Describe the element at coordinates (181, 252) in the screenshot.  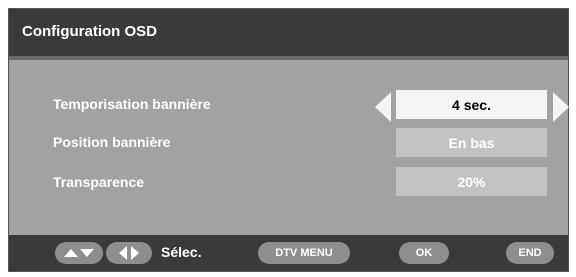
I see `select-label: Sélec.` at that location.